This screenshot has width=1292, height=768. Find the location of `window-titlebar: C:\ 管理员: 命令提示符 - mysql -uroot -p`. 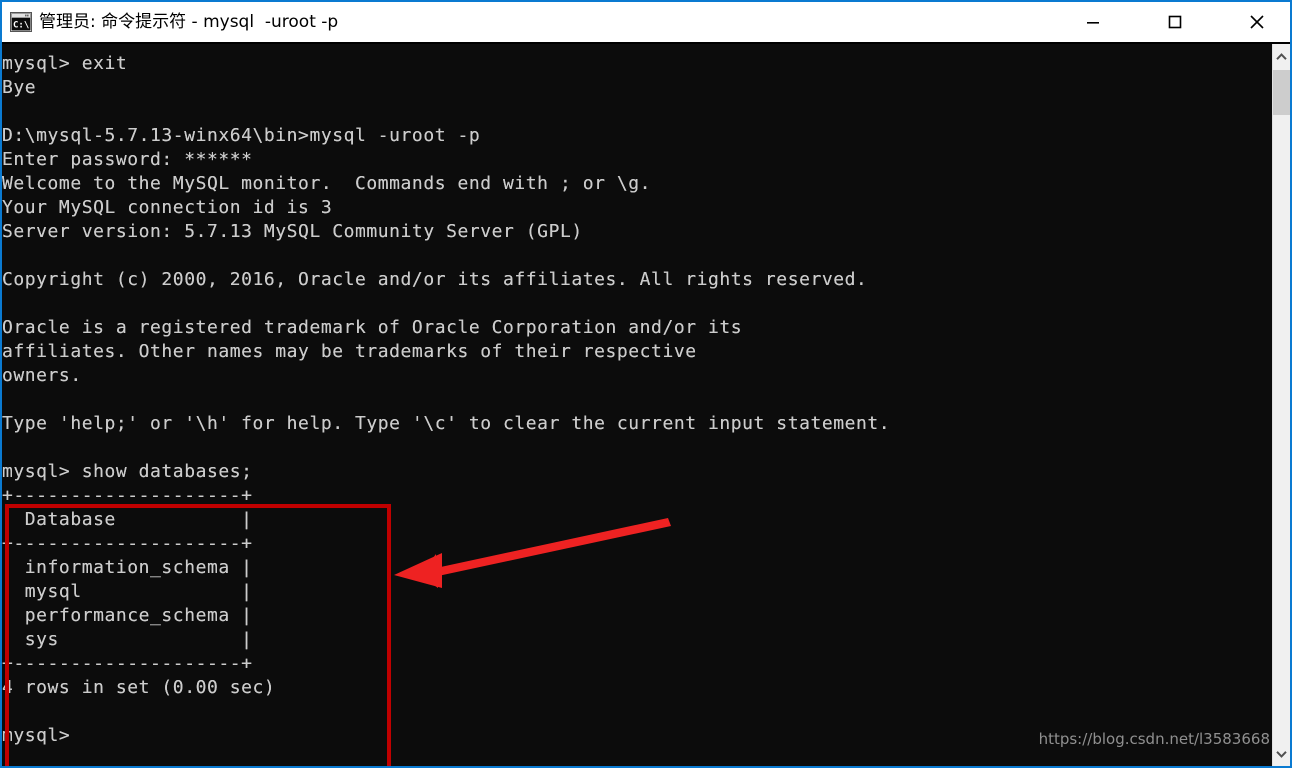

window-titlebar: C:\ 管理员: 命令提示符 - mysql -uroot -p is located at coordinates (646, 23).